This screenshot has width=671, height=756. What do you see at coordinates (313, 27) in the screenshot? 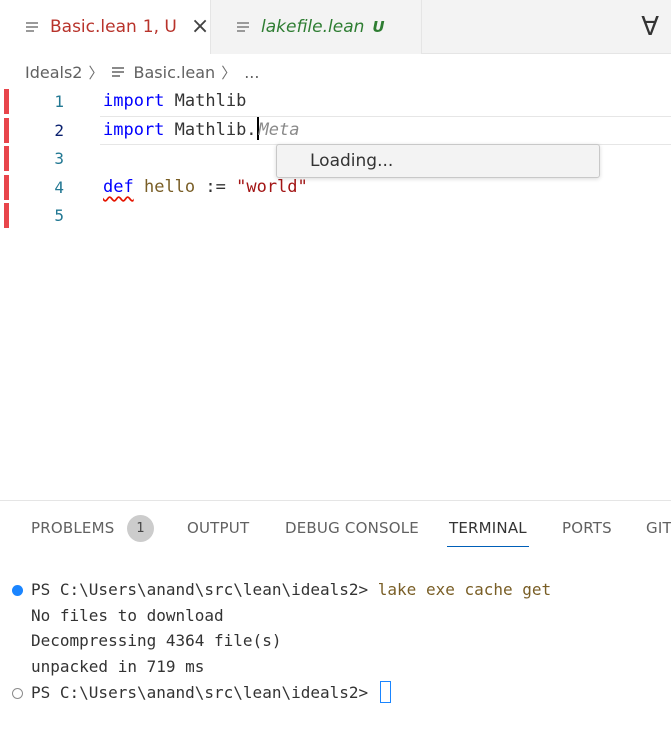
I see `tab-label: lakefile.lean` at bounding box center [313, 27].